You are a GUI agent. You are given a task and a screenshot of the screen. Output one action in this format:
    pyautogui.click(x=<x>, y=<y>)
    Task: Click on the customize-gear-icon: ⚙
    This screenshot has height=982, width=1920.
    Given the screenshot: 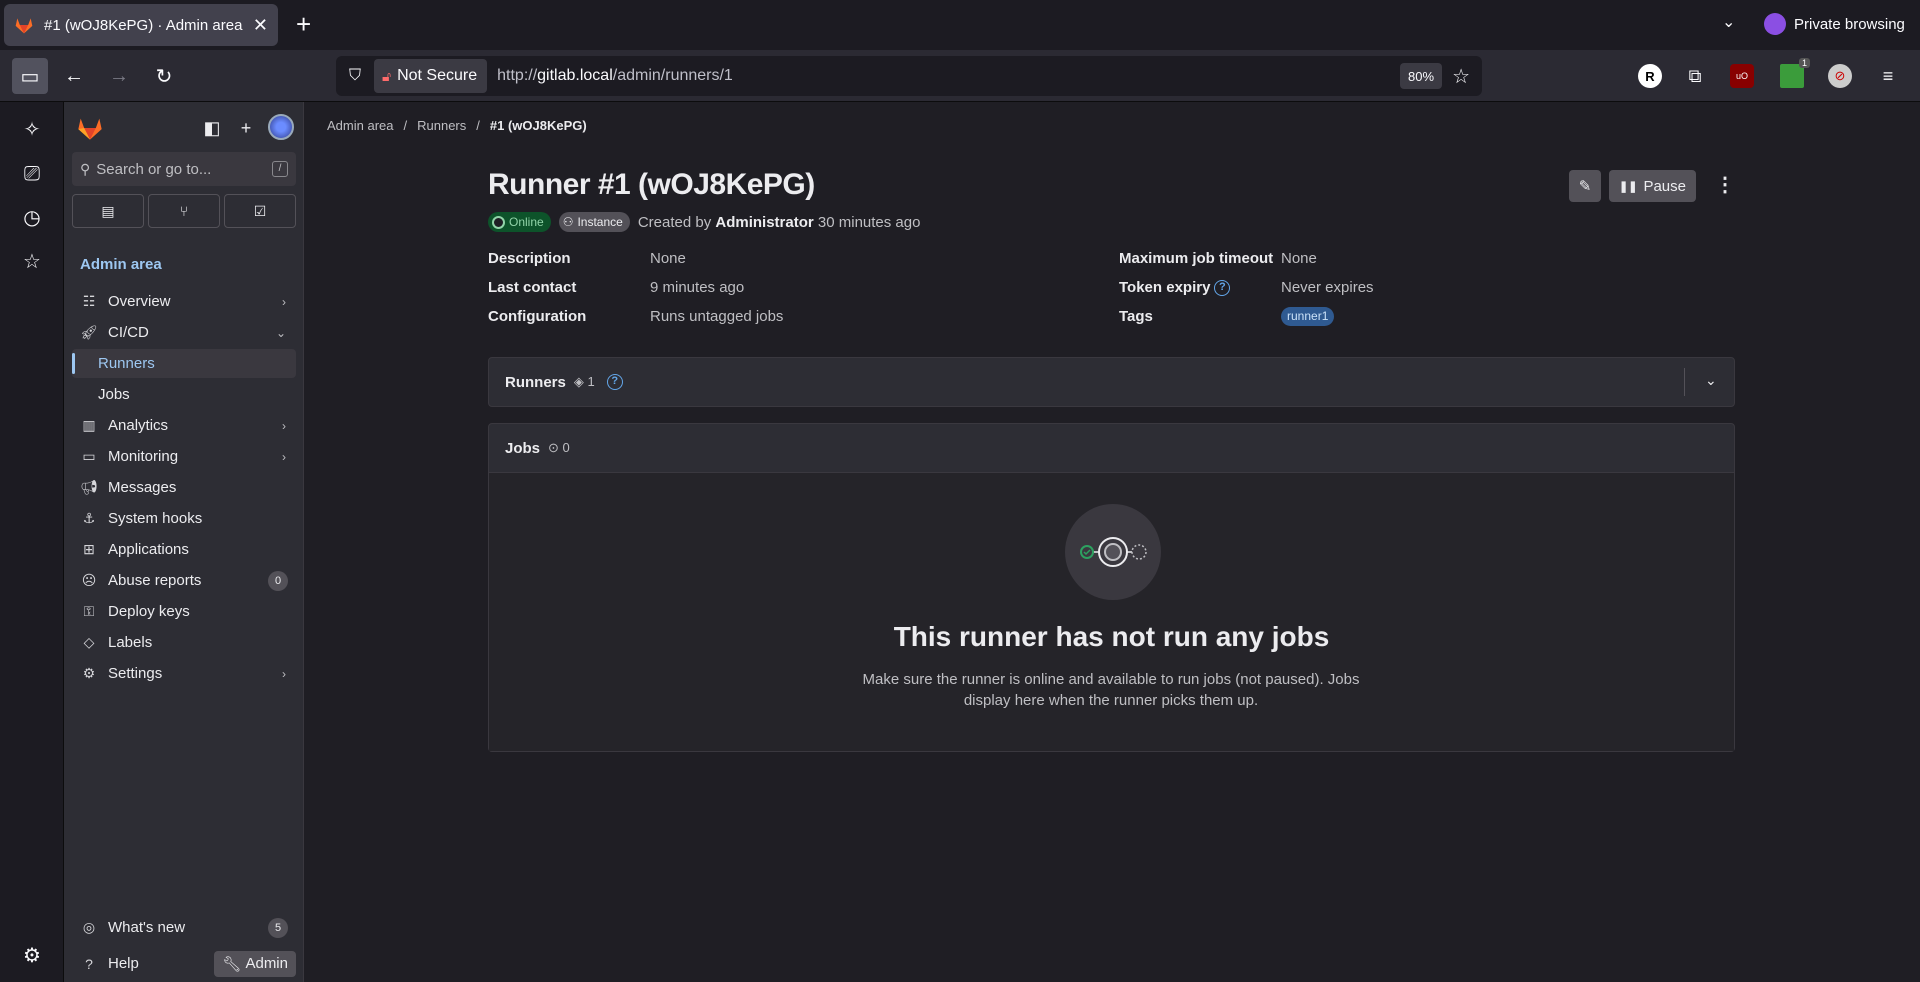 What is the action you would take?
    pyautogui.click(x=32, y=956)
    